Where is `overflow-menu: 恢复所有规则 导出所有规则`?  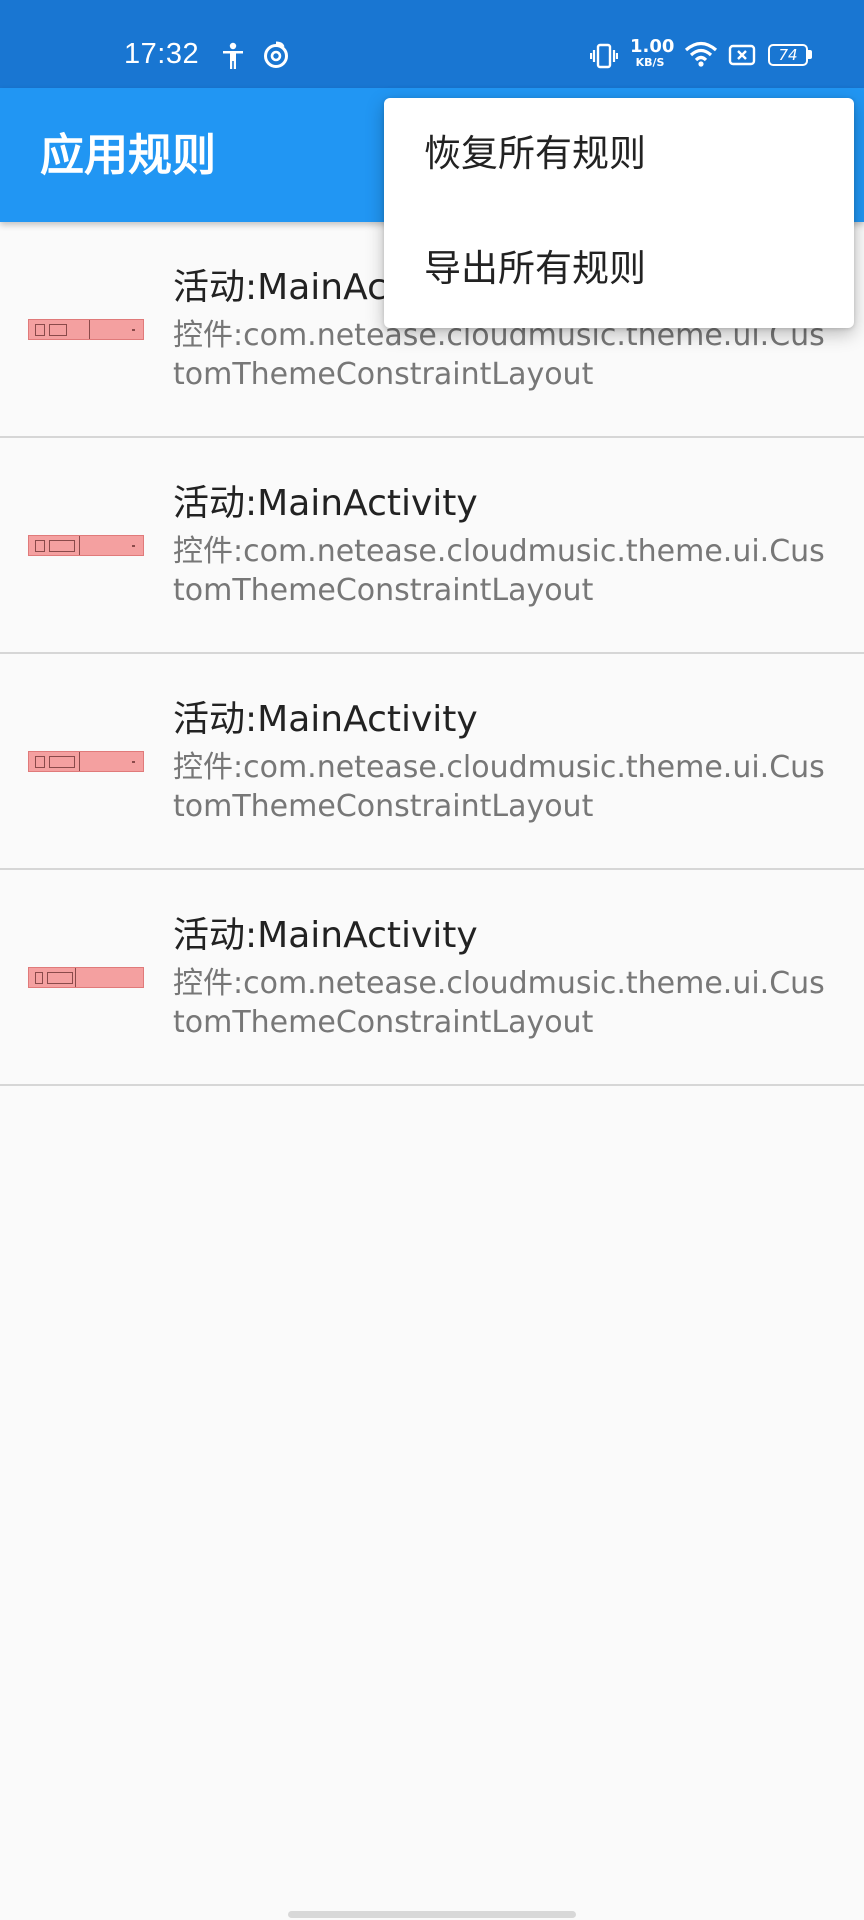
overflow-menu: 恢复所有规则 导出所有规则 is located at coordinates (619, 213).